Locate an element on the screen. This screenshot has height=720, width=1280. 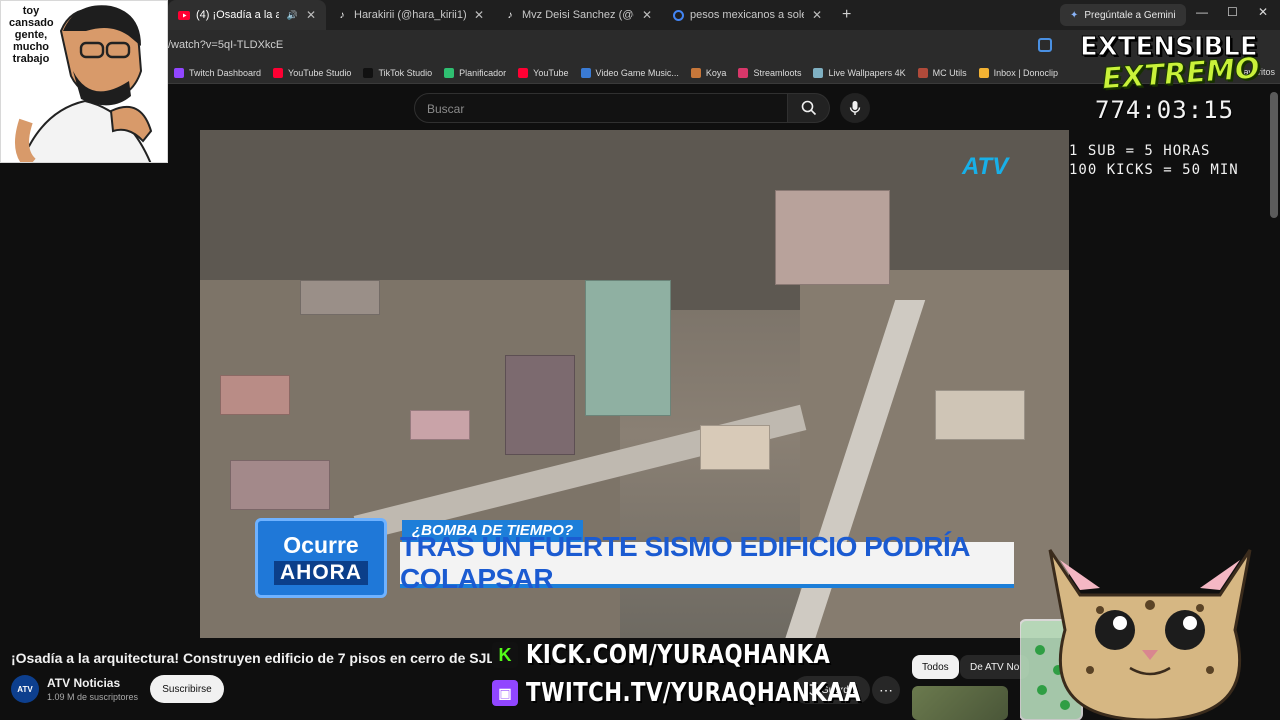
maximize-button: ☐ is located at coordinates (1232, 12).